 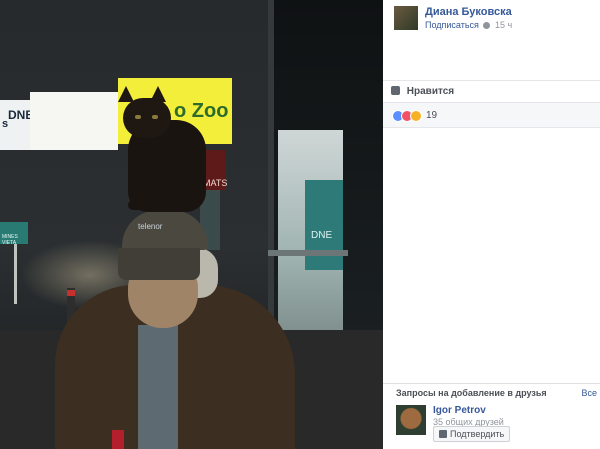 I want to click on door-sign-text: DNE, so click(x=322, y=235).